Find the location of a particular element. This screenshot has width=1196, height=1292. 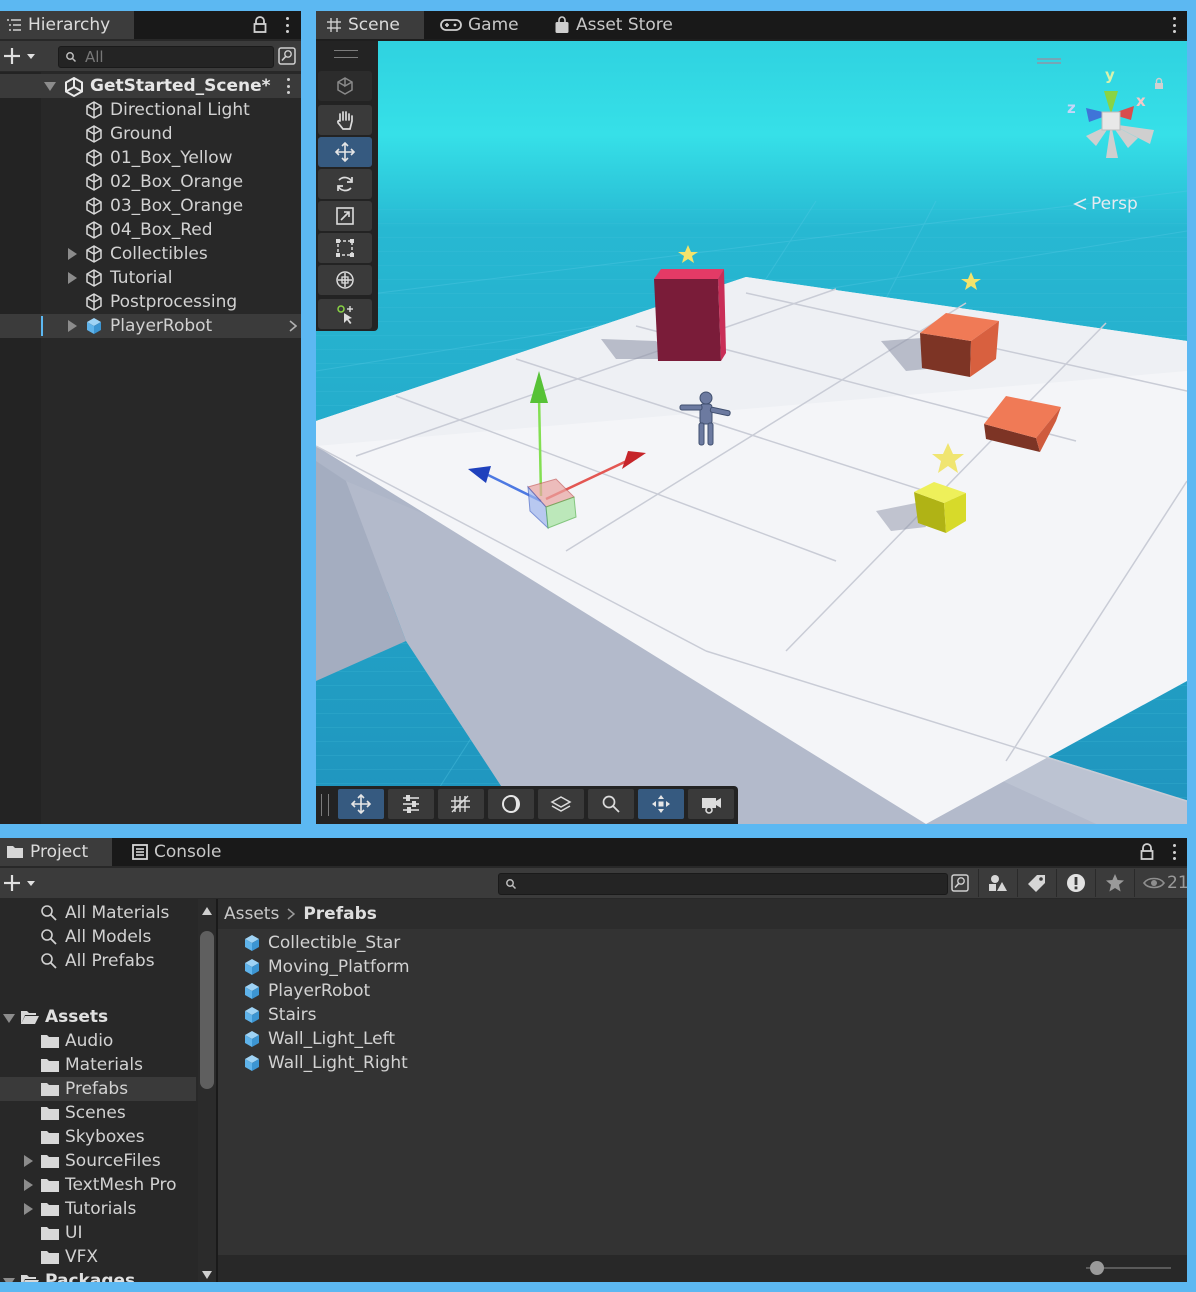

hierarchy-item: Directional Light is located at coordinates (150, 110).